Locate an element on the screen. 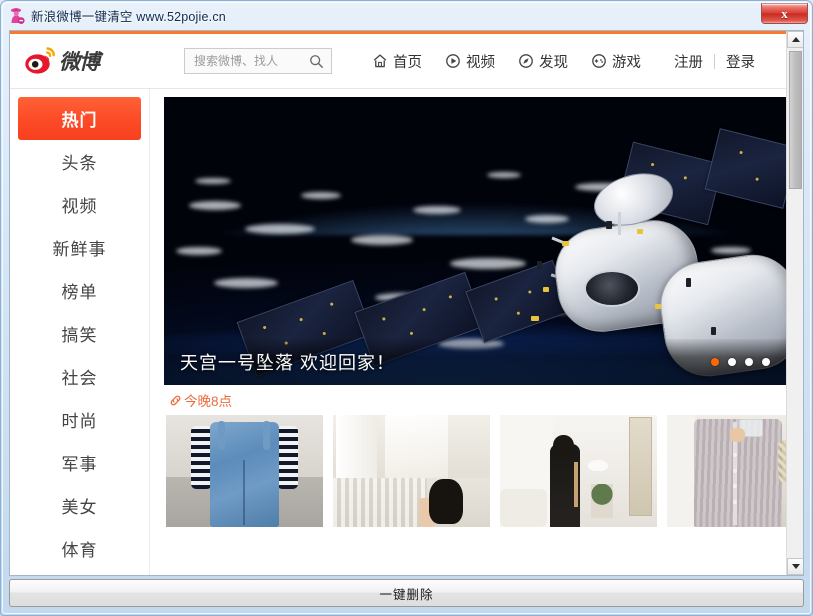 The width and height of the screenshot is (813, 616). scroll-up-arrow is located at coordinates (795, 39).